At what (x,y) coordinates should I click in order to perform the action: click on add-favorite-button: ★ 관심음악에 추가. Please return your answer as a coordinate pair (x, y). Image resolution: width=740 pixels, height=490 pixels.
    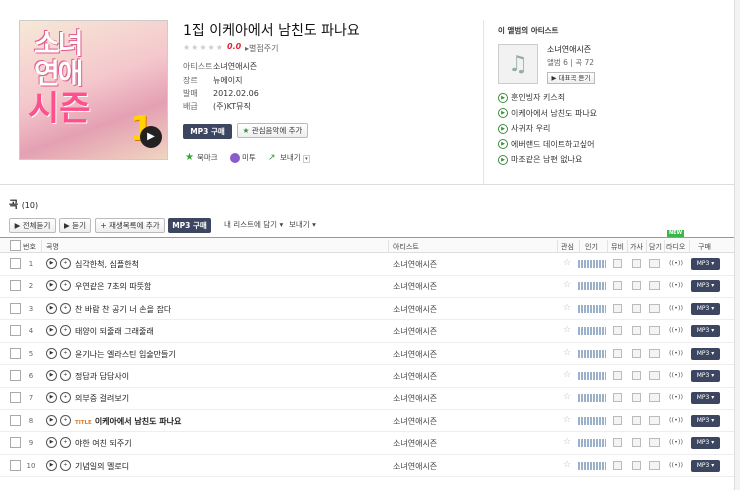
    Looking at the image, I should click on (272, 130).